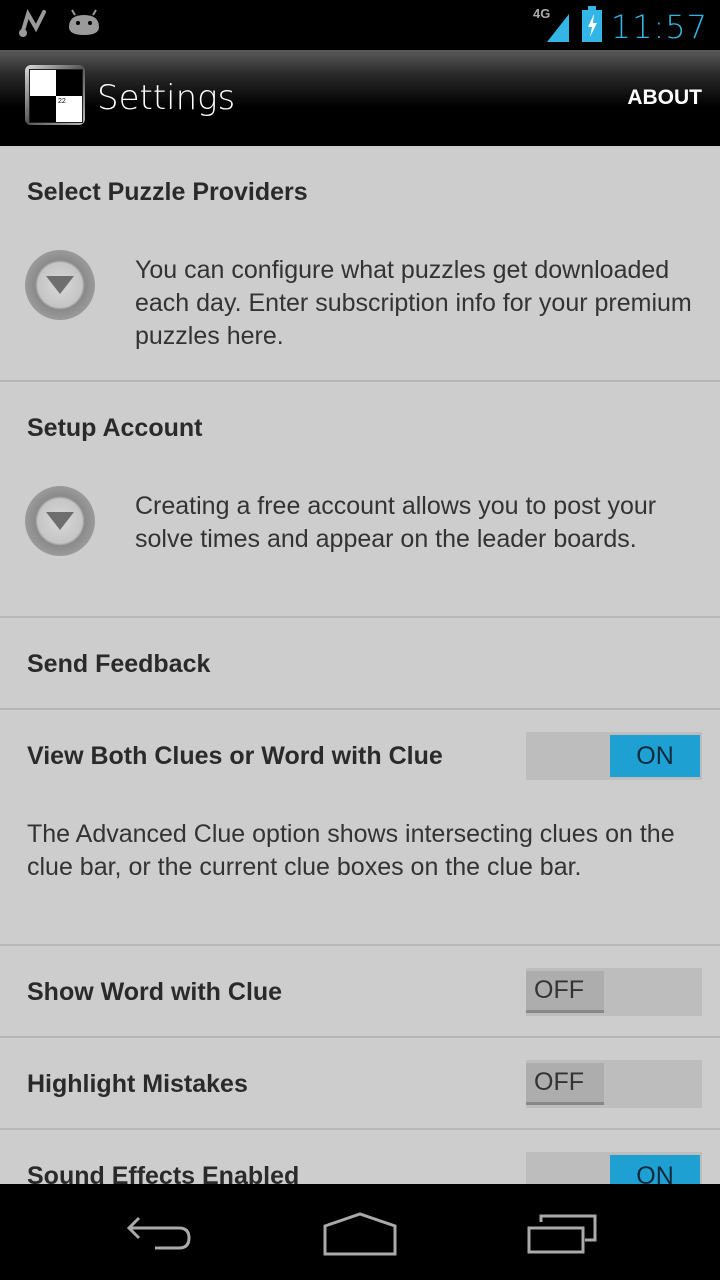  I want to click on back-icon, so click(158, 1233).